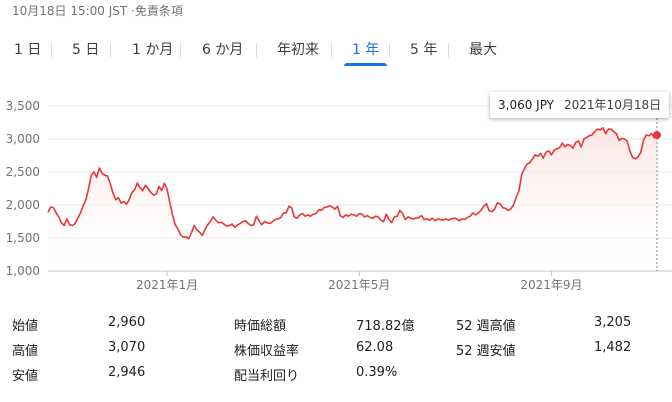 The width and height of the screenshot is (672, 402). Describe the element at coordinates (23, 139) in the screenshot. I see `y-tick-label: 3,000` at that location.